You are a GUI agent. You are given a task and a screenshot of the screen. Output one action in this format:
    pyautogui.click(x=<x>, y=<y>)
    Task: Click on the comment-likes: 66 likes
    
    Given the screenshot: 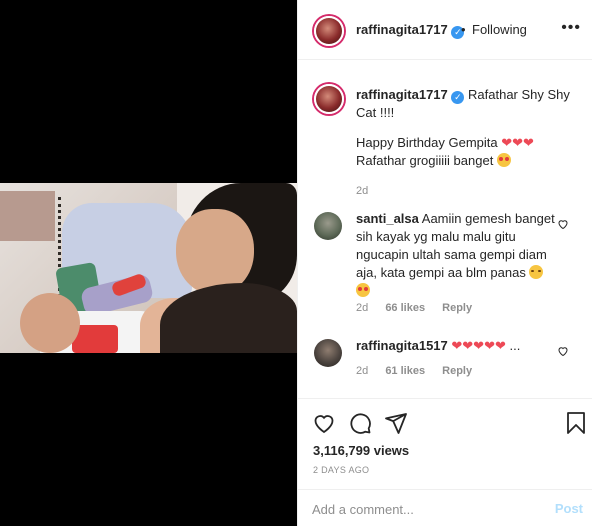 What is the action you would take?
    pyautogui.click(x=405, y=308)
    